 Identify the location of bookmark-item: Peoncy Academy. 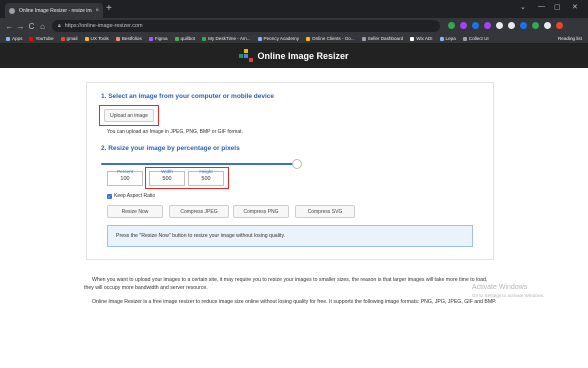
(278, 38).